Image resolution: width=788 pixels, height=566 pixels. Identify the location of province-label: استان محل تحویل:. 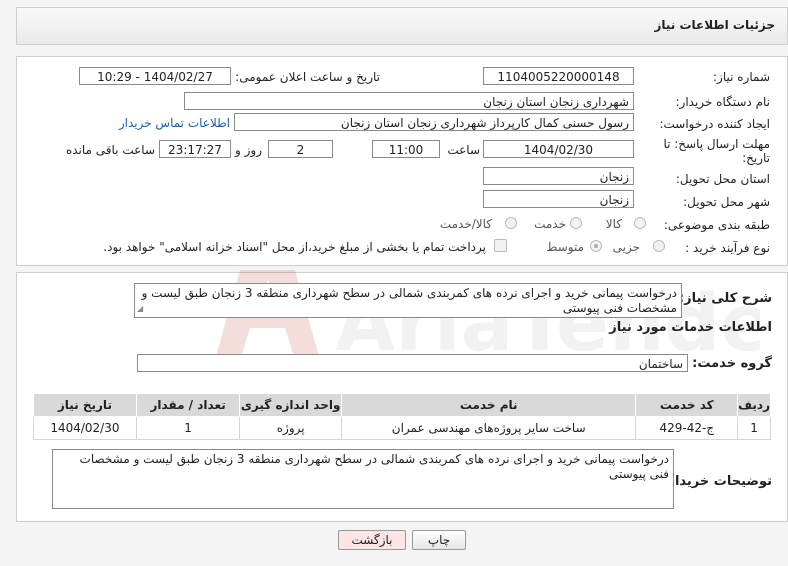
(722, 179).